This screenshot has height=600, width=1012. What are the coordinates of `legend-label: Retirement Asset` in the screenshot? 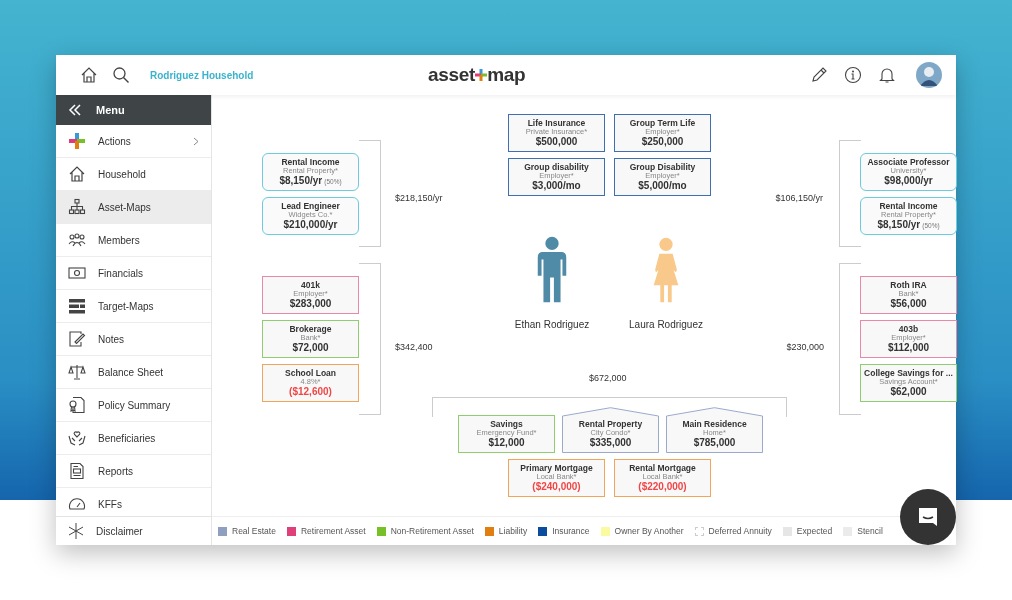 It's located at (333, 531).